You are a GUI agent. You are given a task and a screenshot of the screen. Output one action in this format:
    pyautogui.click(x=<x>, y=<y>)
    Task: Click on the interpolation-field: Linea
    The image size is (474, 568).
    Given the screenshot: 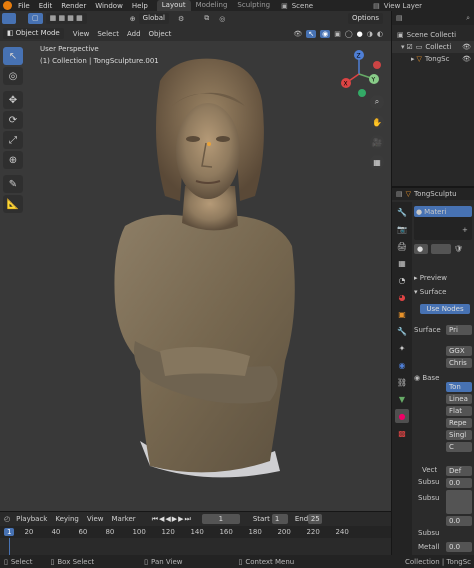 What is the action you would take?
    pyautogui.click(x=459, y=399)
    